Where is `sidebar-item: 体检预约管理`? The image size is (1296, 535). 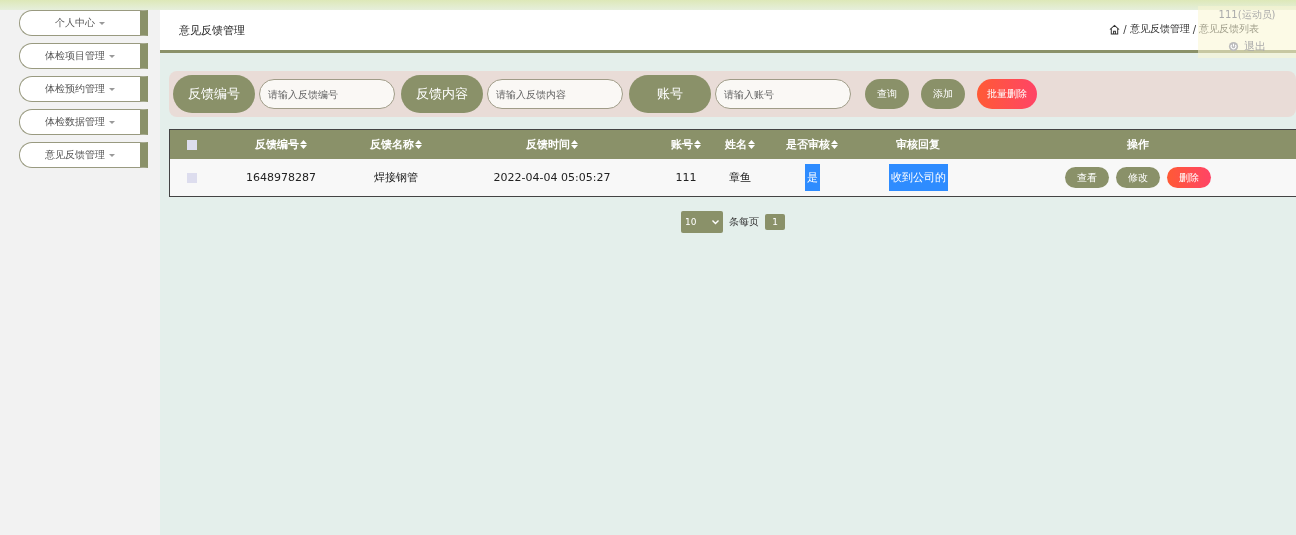 sidebar-item: 体检预约管理 is located at coordinates (83, 89).